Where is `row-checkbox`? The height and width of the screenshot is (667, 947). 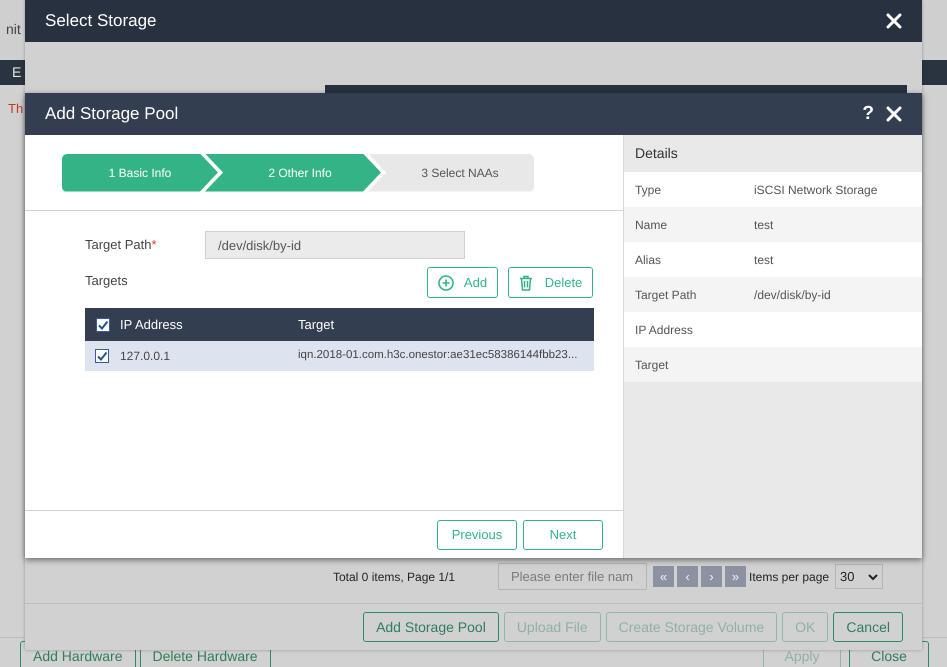
row-checkbox is located at coordinates (102, 356).